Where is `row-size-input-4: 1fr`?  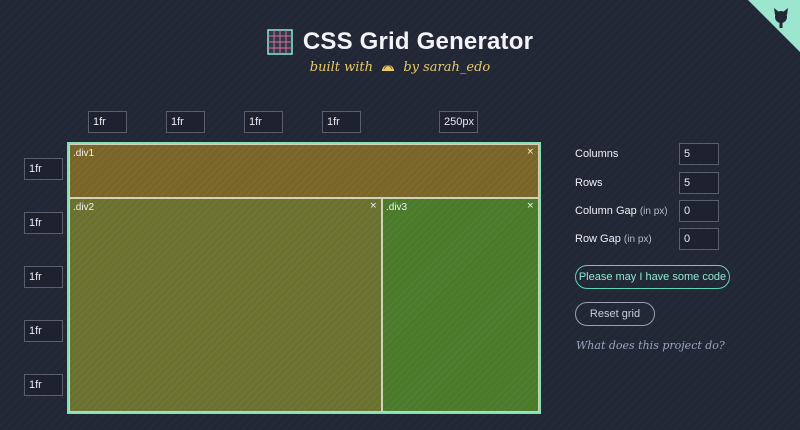 row-size-input-4: 1fr is located at coordinates (43, 331).